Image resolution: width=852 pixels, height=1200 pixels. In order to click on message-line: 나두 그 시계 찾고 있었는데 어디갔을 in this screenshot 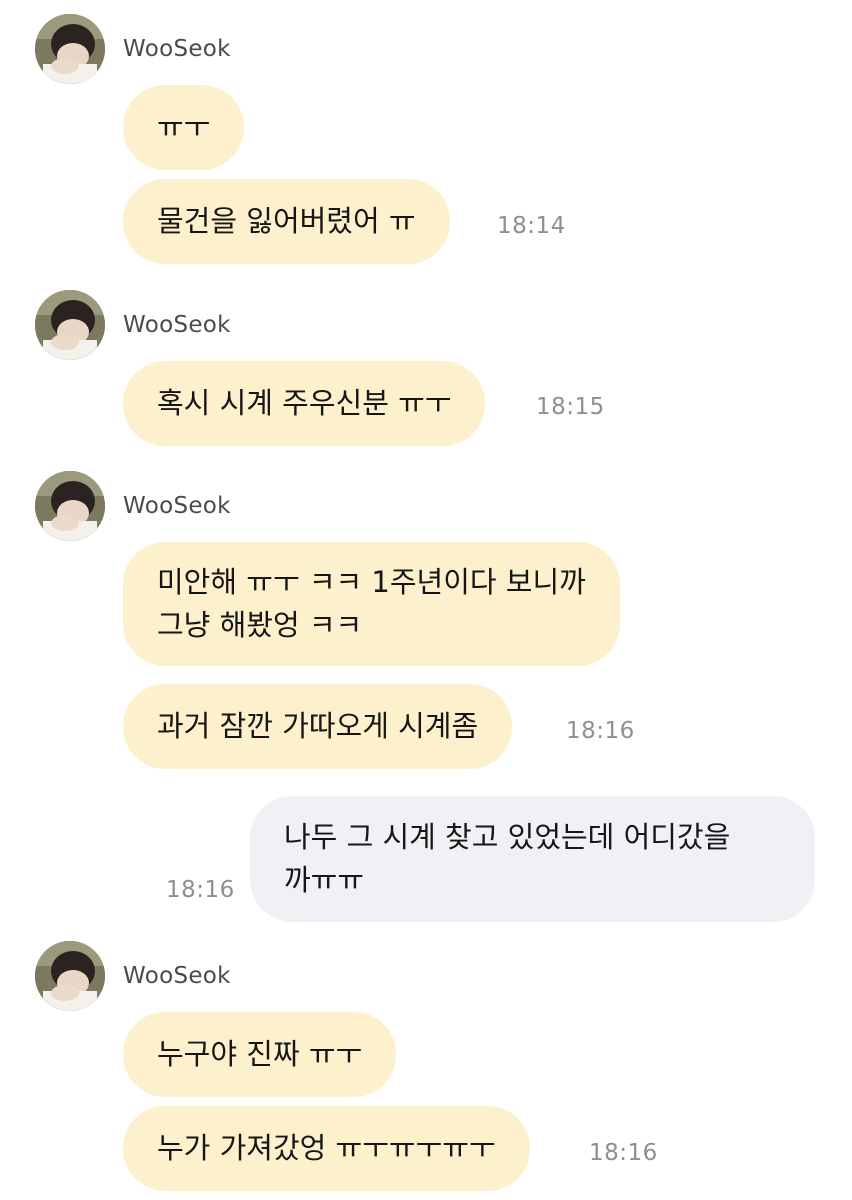, I will do `click(507, 837)`.